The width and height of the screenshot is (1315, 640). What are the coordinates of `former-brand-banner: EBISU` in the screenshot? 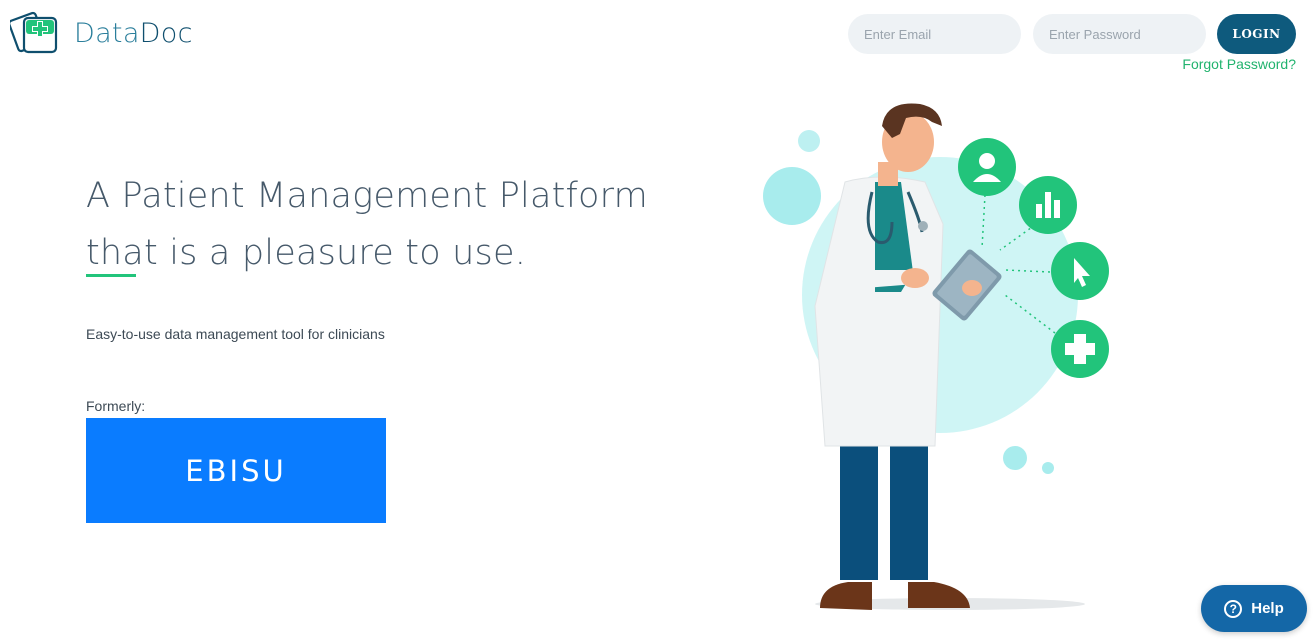 It's located at (236, 470).